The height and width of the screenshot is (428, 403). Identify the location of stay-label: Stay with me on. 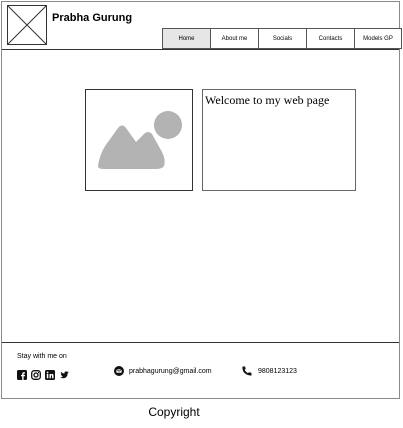
(42, 356).